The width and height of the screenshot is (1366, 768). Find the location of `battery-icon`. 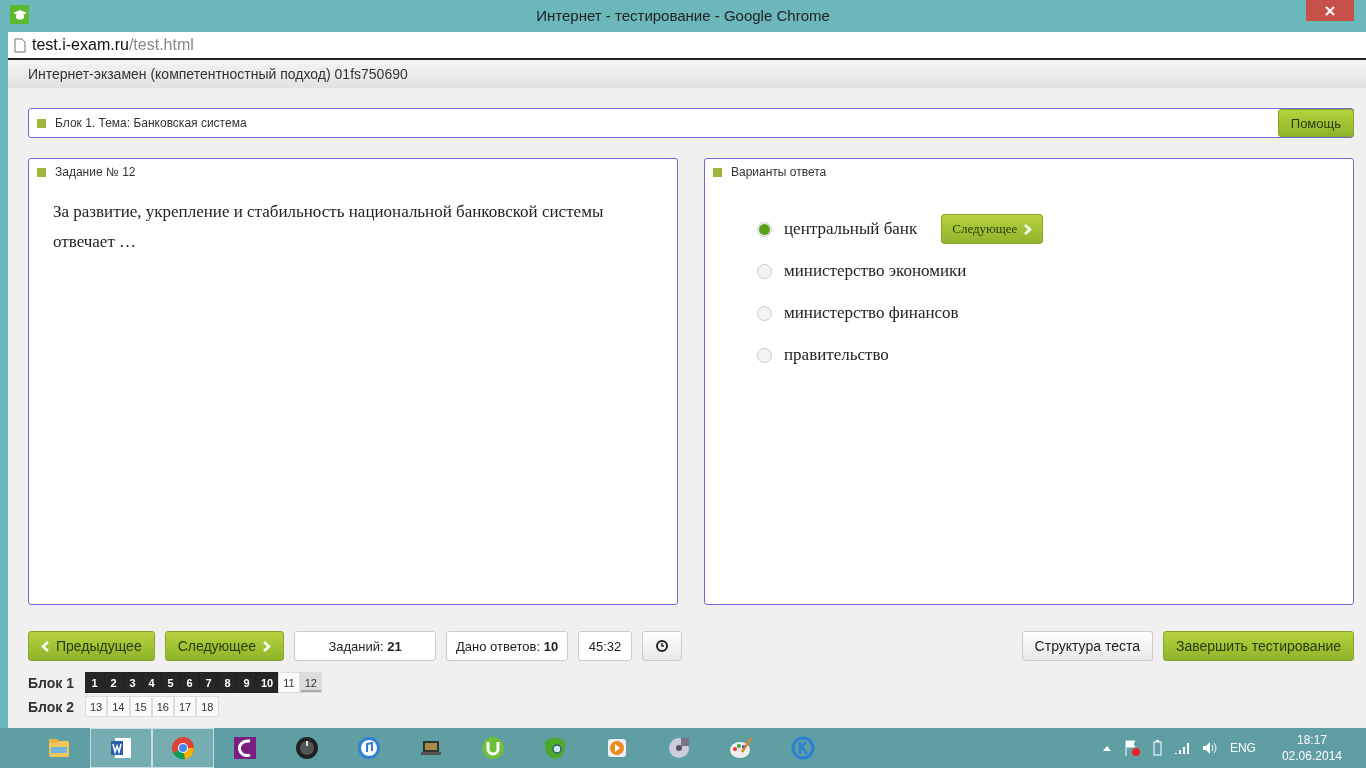

battery-icon is located at coordinates (1157, 748).